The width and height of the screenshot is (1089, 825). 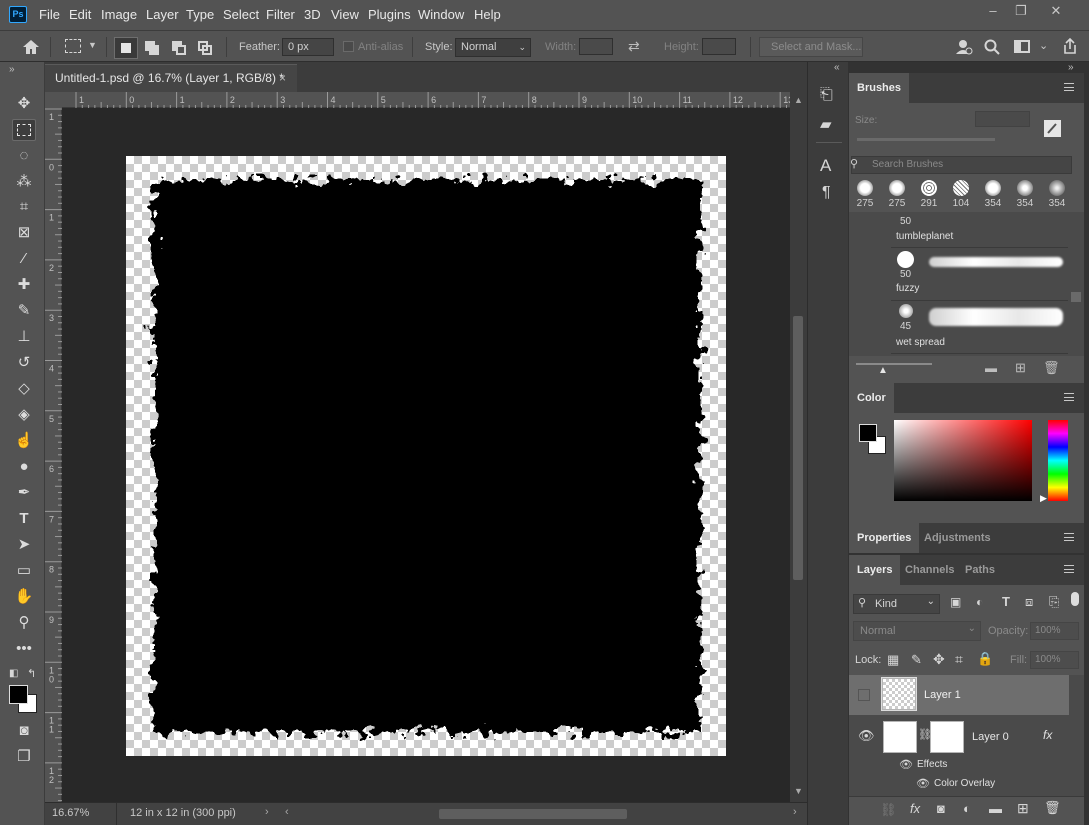 What do you see at coordinates (1020, 368) in the screenshot?
I see `new-brush-preset-icon: ⊞` at bounding box center [1020, 368].